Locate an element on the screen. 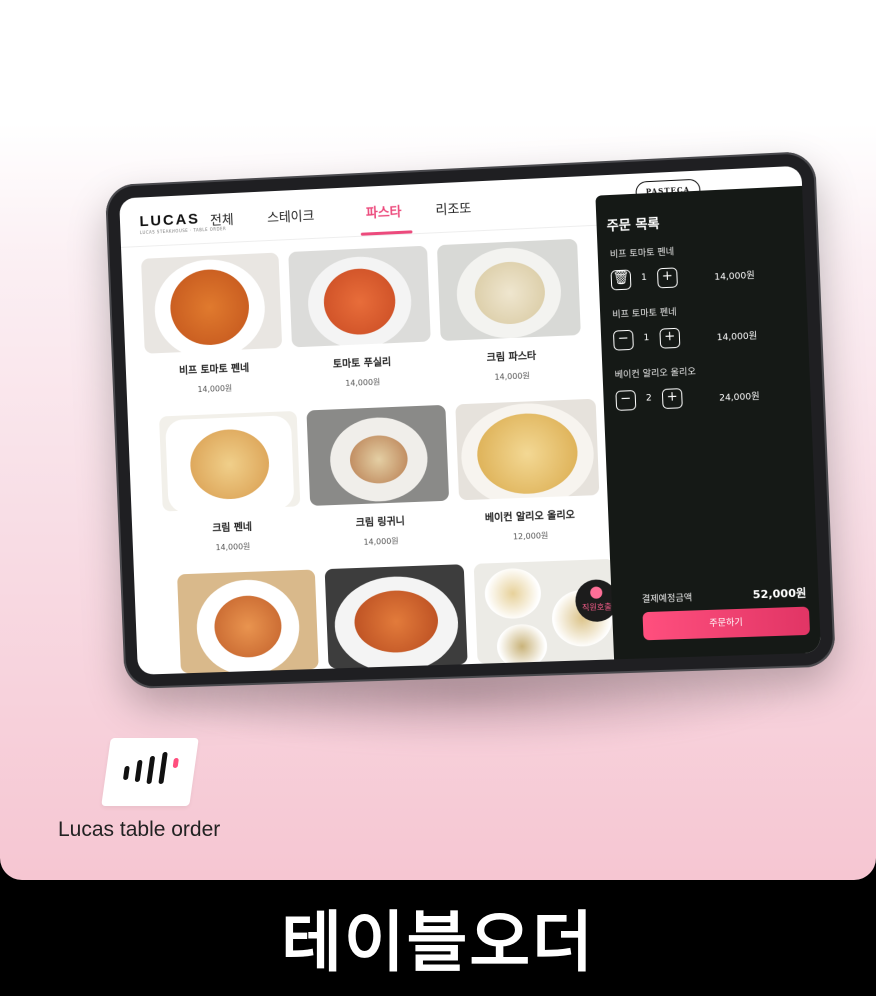 This screenshot has height=996, width=876. menu-item-name: 크림 링귀니 is located at coordinates (380, 523).